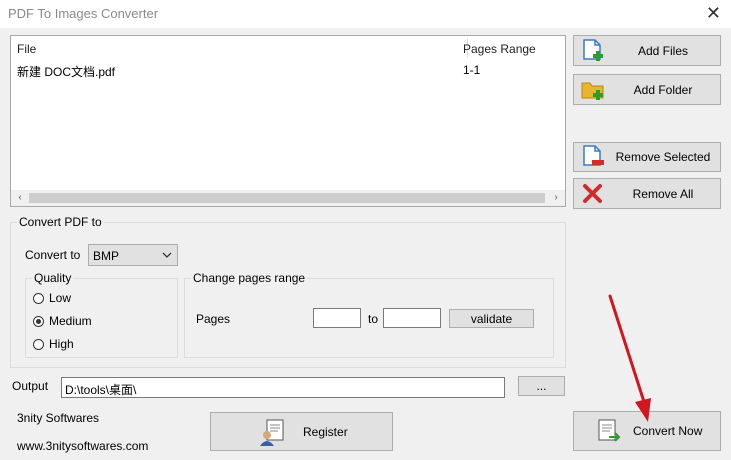 The height and width of the screenshot is (460, 731). Describe the element at coordinates (249, 278) in the screenshot. I see `pages-range-legend: Change pages range` at that location.